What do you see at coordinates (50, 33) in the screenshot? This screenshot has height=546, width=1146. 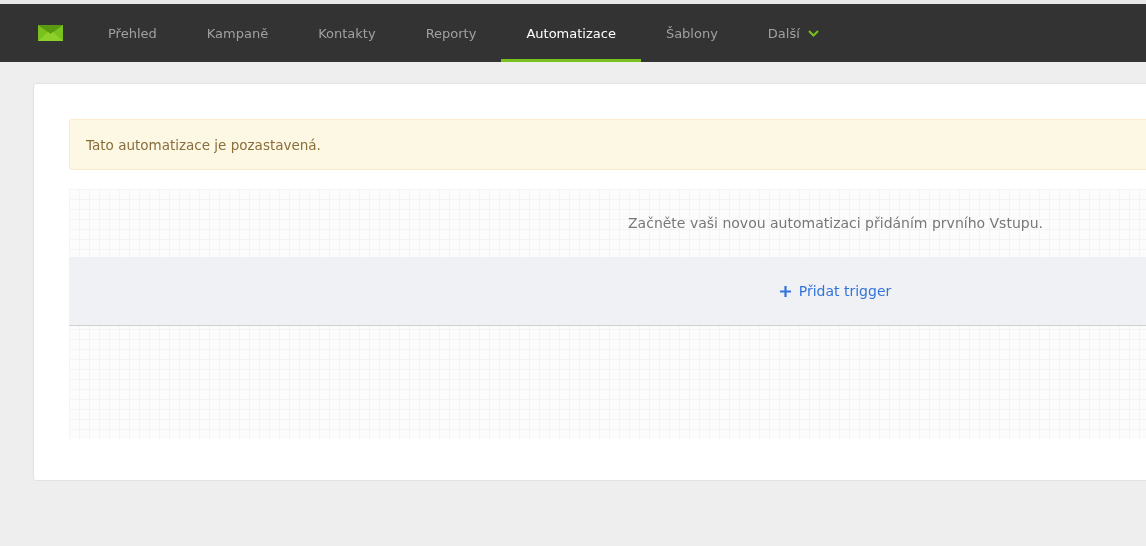 I see `envelope-logo-icon` at bounding box center [50, 33].